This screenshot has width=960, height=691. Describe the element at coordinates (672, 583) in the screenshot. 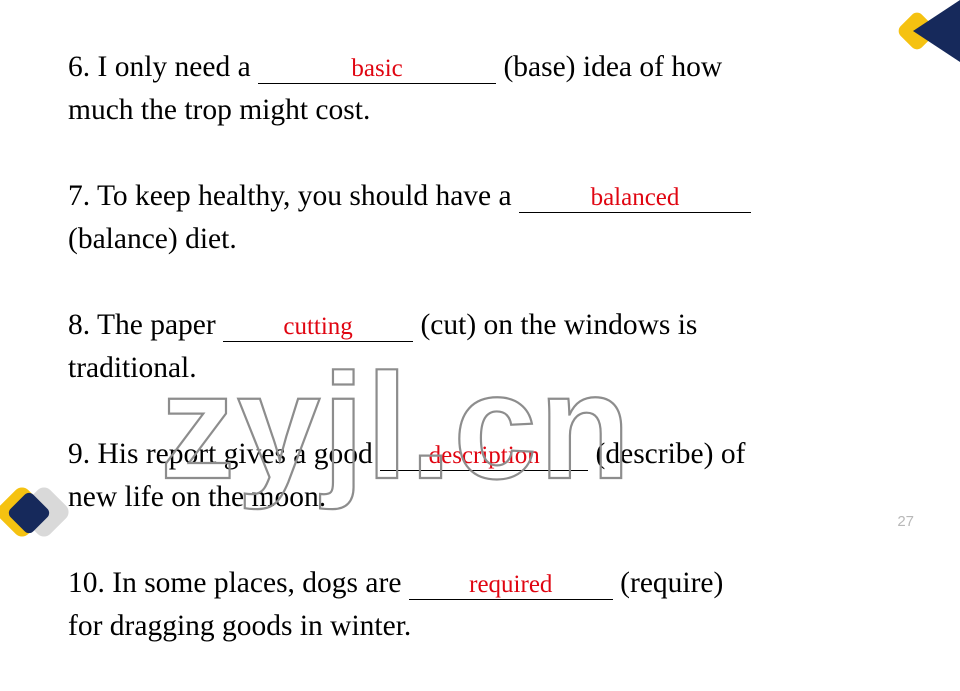

I see `exercise-10-prompt-after: (require)` at that location.